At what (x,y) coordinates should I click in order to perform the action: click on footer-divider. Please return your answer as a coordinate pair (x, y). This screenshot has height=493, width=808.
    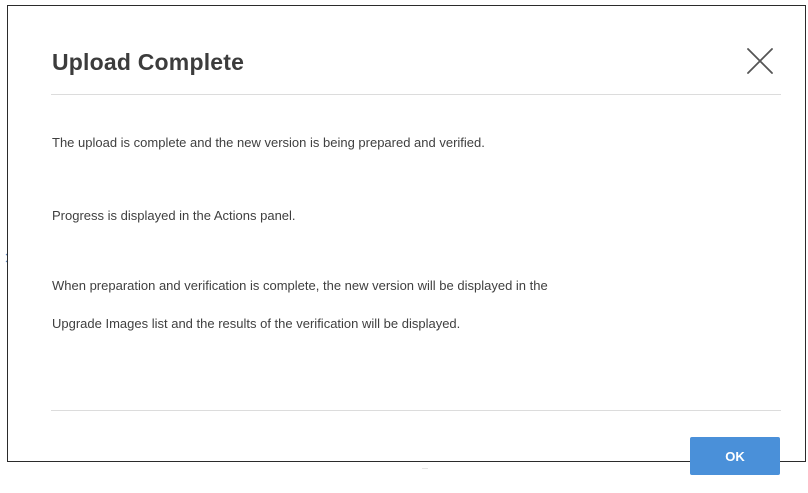
    Looking at the image, I should click on (416, 410).